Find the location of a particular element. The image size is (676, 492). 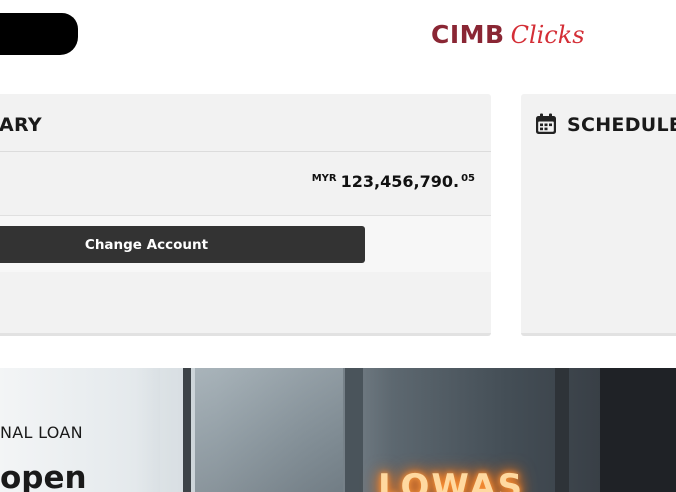

banner-label: NAL LOAN is located at coordinates (41, 432).